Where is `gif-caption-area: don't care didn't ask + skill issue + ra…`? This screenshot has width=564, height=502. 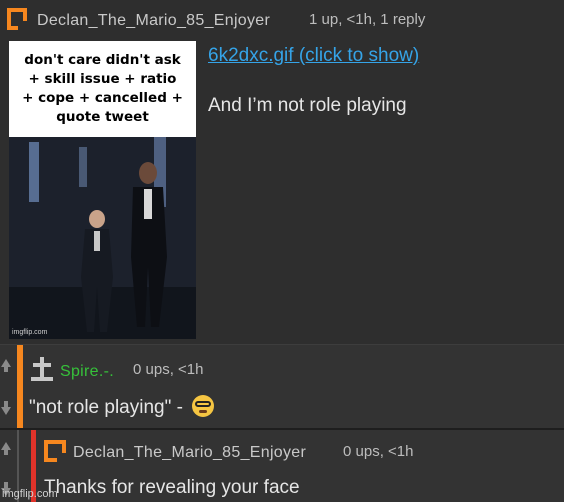 gif-caption-area: don't care didn't ask + skill issue + ra… is located at coordinates (102, 89).